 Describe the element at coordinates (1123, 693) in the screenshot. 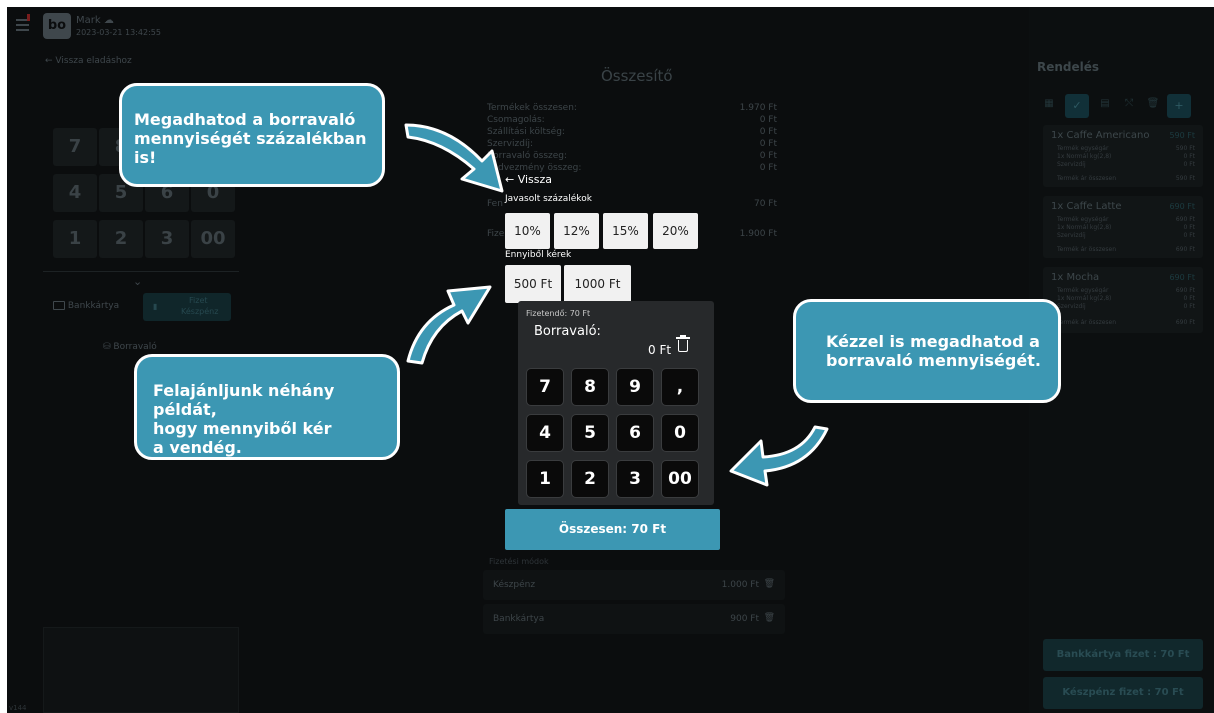

I see `pay-cash-total-button: Készpénz fizet : 70 Ft` at that location.